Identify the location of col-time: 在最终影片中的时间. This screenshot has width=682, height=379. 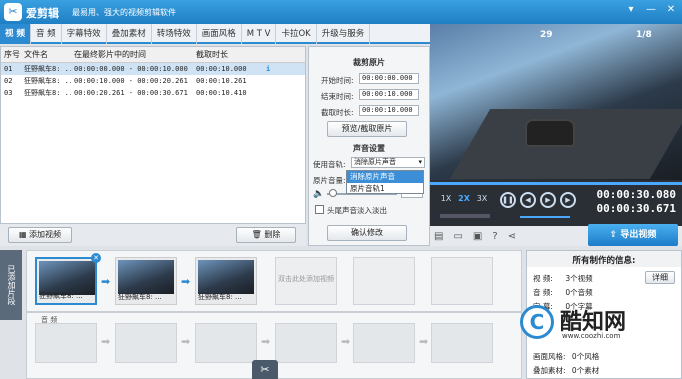
(132, 54).